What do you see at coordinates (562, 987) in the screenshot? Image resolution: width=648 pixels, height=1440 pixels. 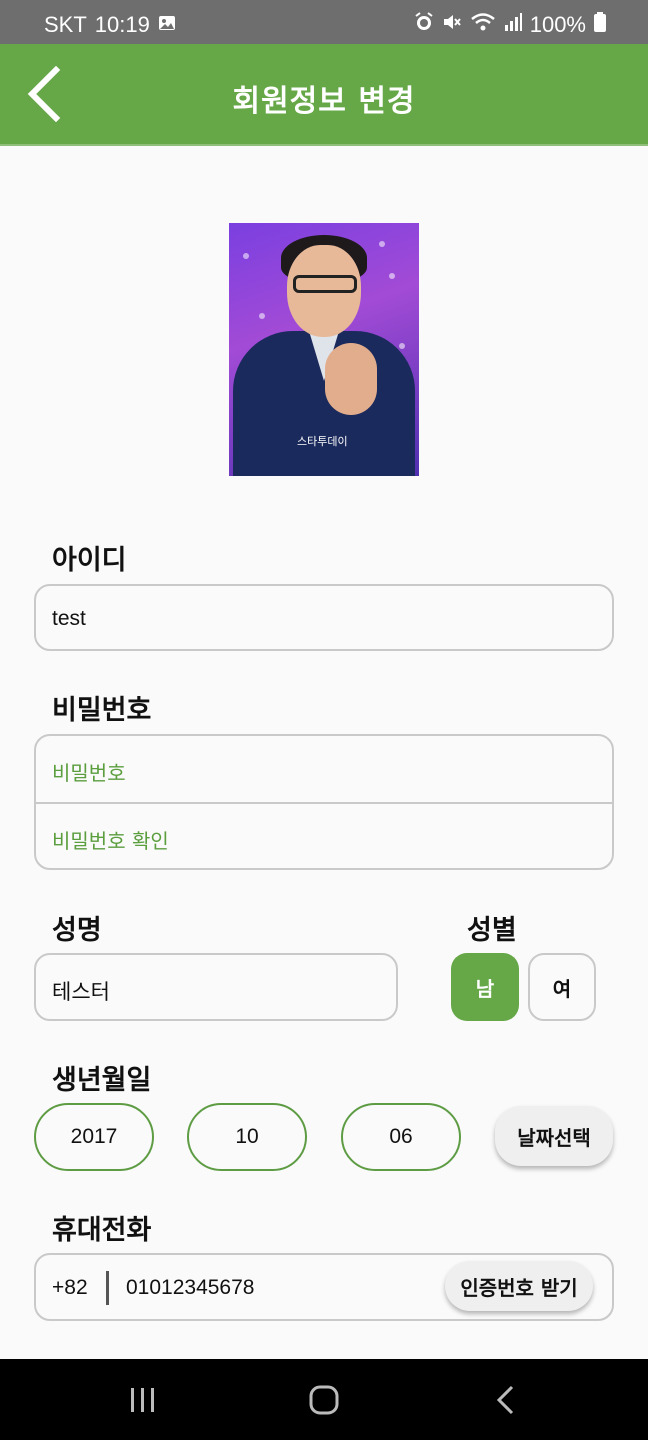 I see `gender-female-button: 여` at bounding box center [562, 987].